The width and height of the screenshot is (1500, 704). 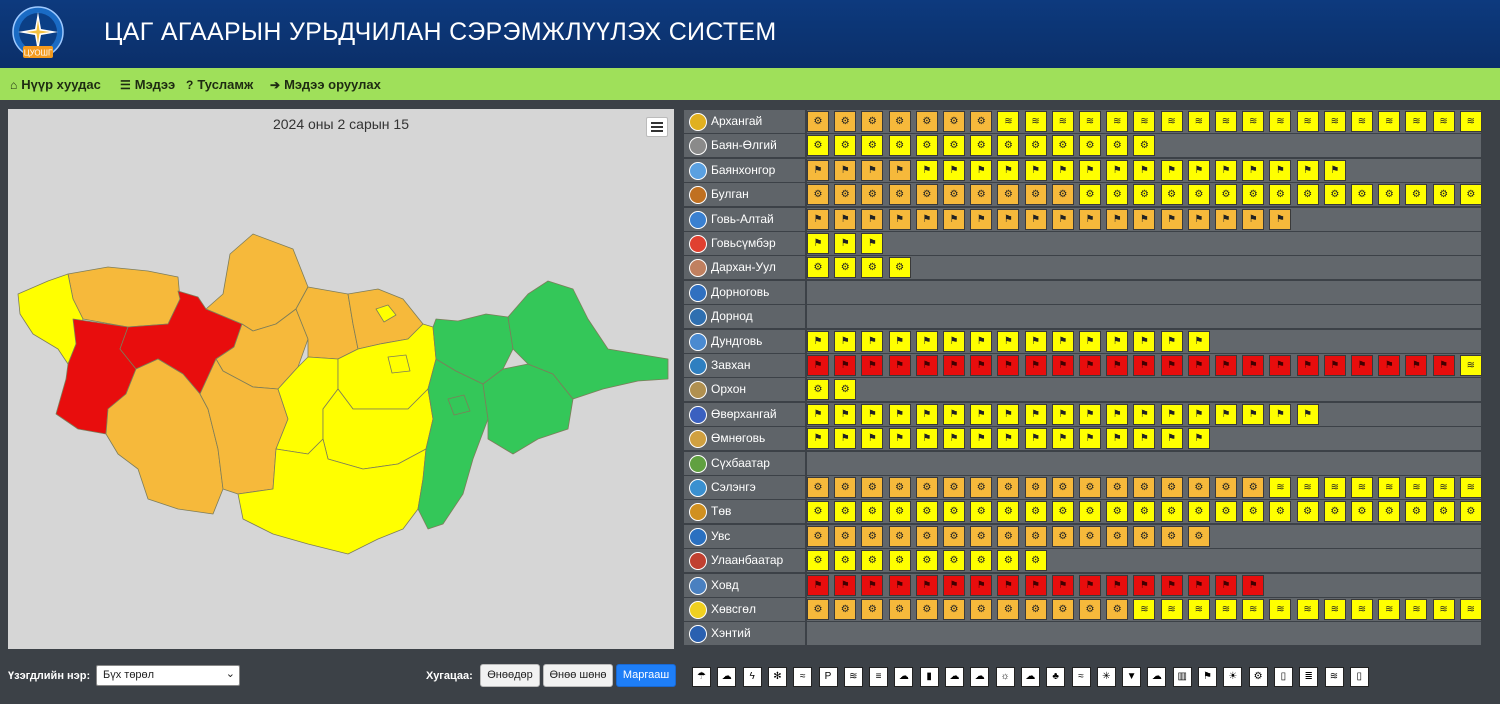 I want to click on nav-home: ⌂ Нүүр хуудас, so click(x=55, y=84).